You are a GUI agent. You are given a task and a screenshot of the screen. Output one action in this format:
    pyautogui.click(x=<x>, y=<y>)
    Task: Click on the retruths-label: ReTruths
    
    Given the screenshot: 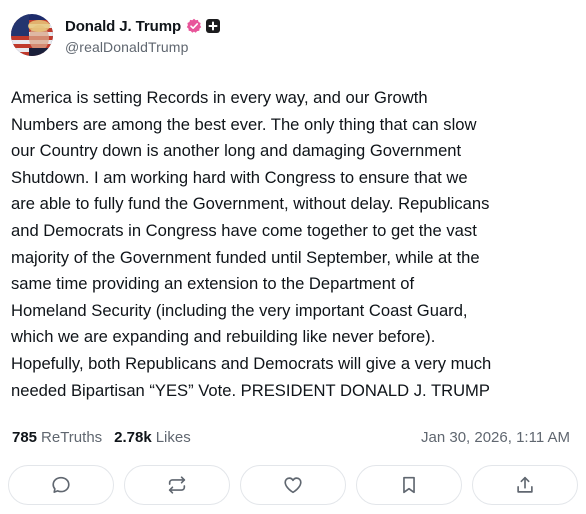 What is the action you would take?
    pyautogui.click(x=72, y=437)
    